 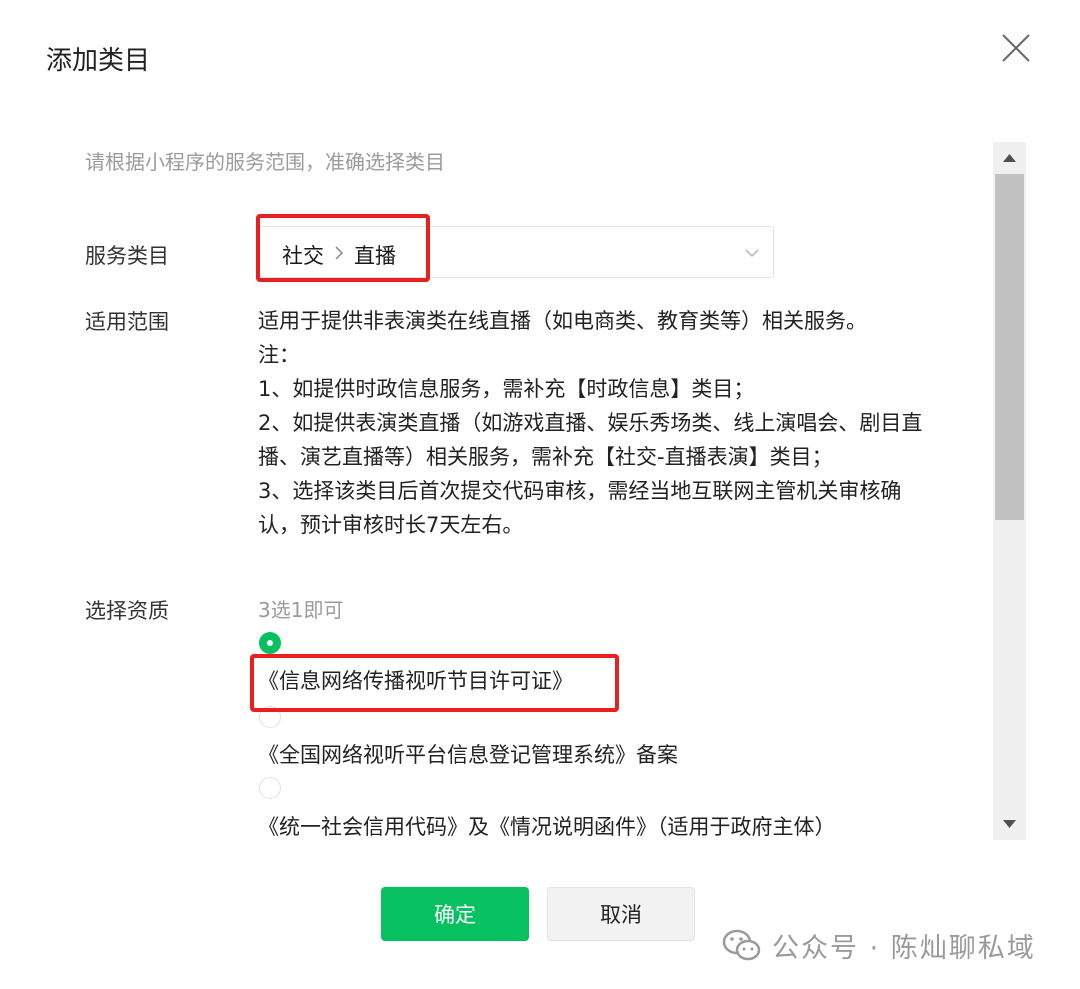 I want to click on scroll-up-icon, so click(x=1009, y=157).